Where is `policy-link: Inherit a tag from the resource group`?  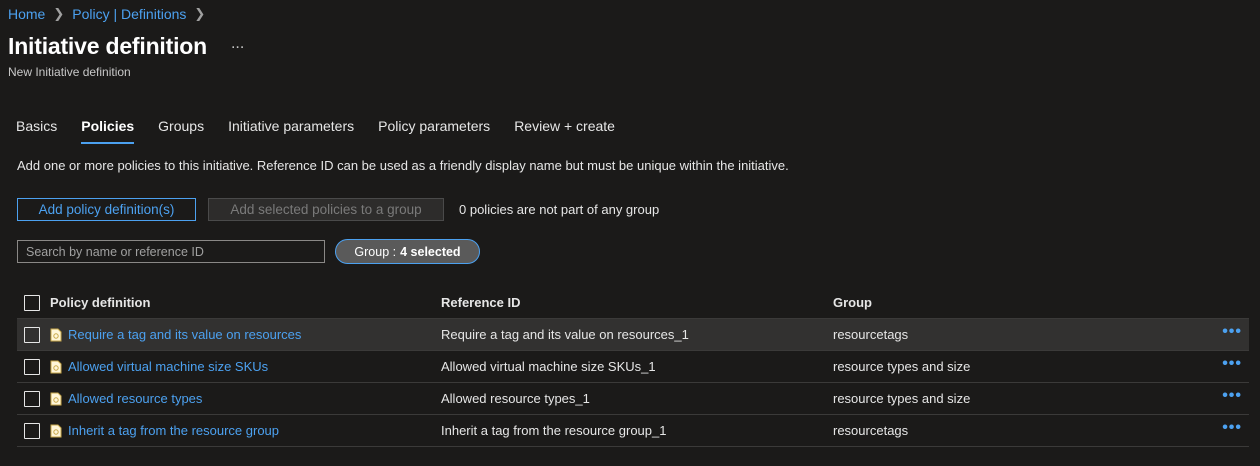 policy-link: Inherit a tag from the resource group is located at coordinates (173, 430).